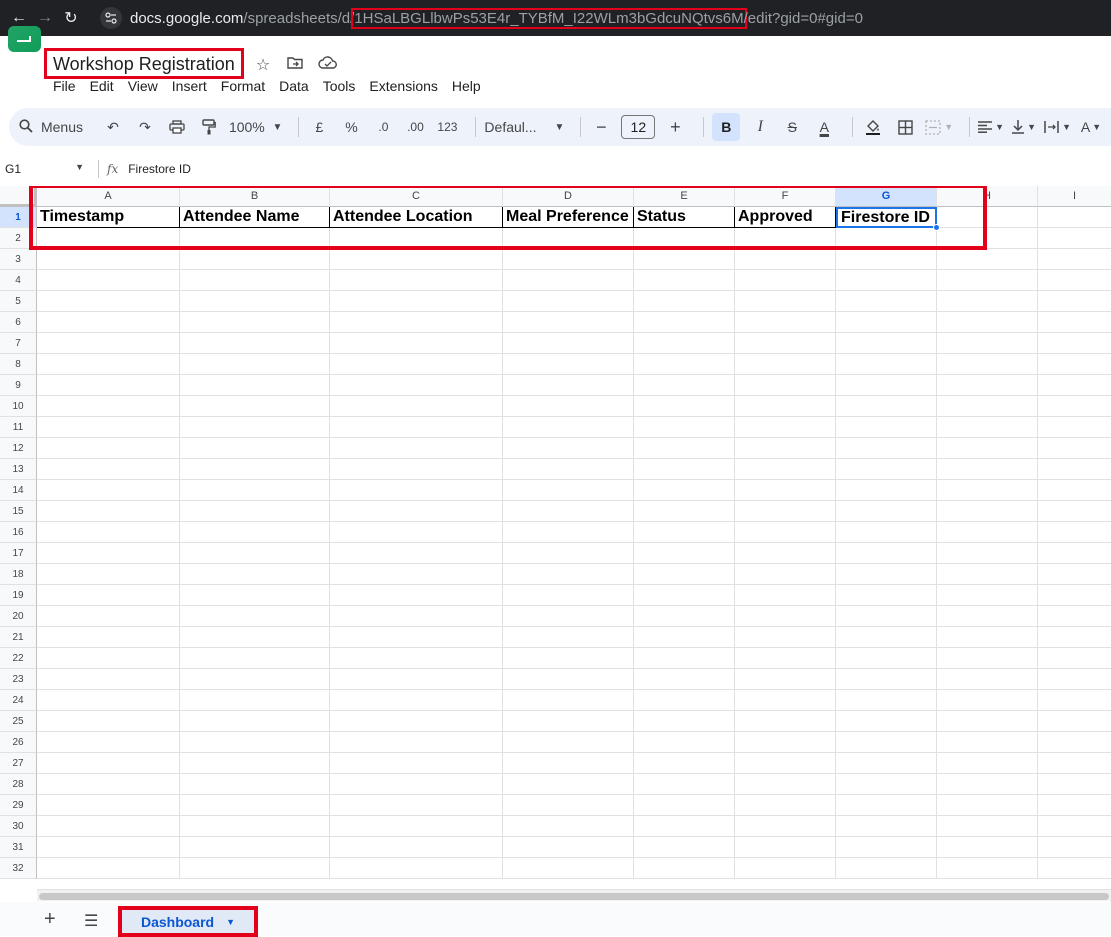  What do you see at coordinates (638, 127) in the screenshot?
I see `font-size-input: 12` at bounding box center [638, 127].